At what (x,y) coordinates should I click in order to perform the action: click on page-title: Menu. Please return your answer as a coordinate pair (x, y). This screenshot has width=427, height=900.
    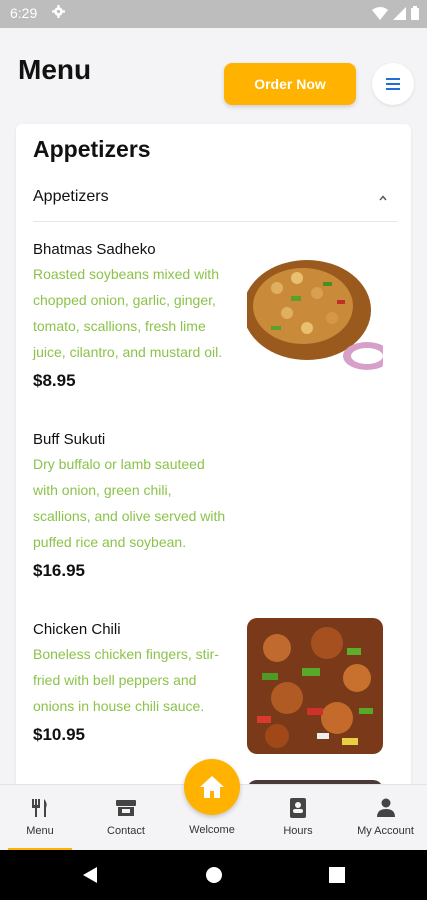
    Looking at the image, I should click on (55, 69).